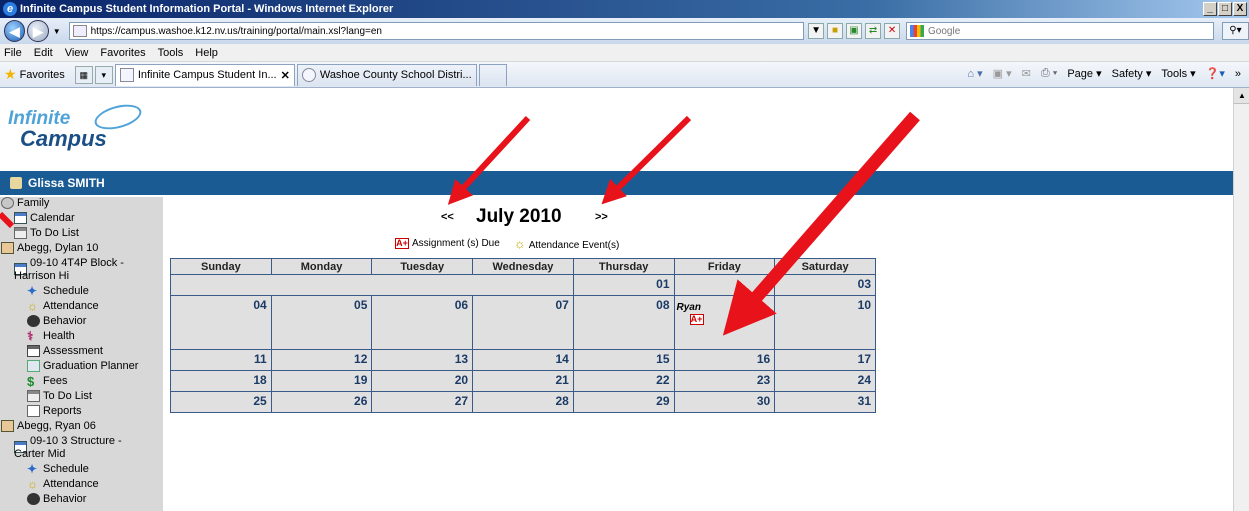 This screenshot has width=1249, height=511. Describe the element at coordinates (10, 74) in the screenshot. I see `favorites-star-icon: ★` at that location.